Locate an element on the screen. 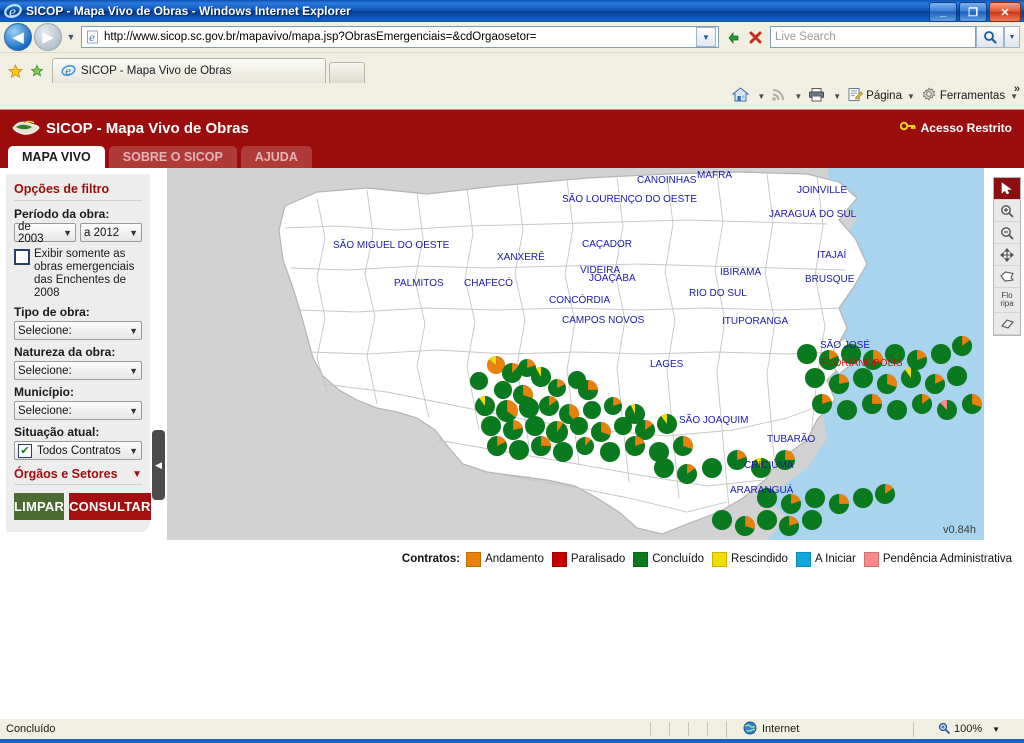 This screenshot has height=743, width=1024. period-to-select: a 2012 ▼ is located at coordinates (111, 232).